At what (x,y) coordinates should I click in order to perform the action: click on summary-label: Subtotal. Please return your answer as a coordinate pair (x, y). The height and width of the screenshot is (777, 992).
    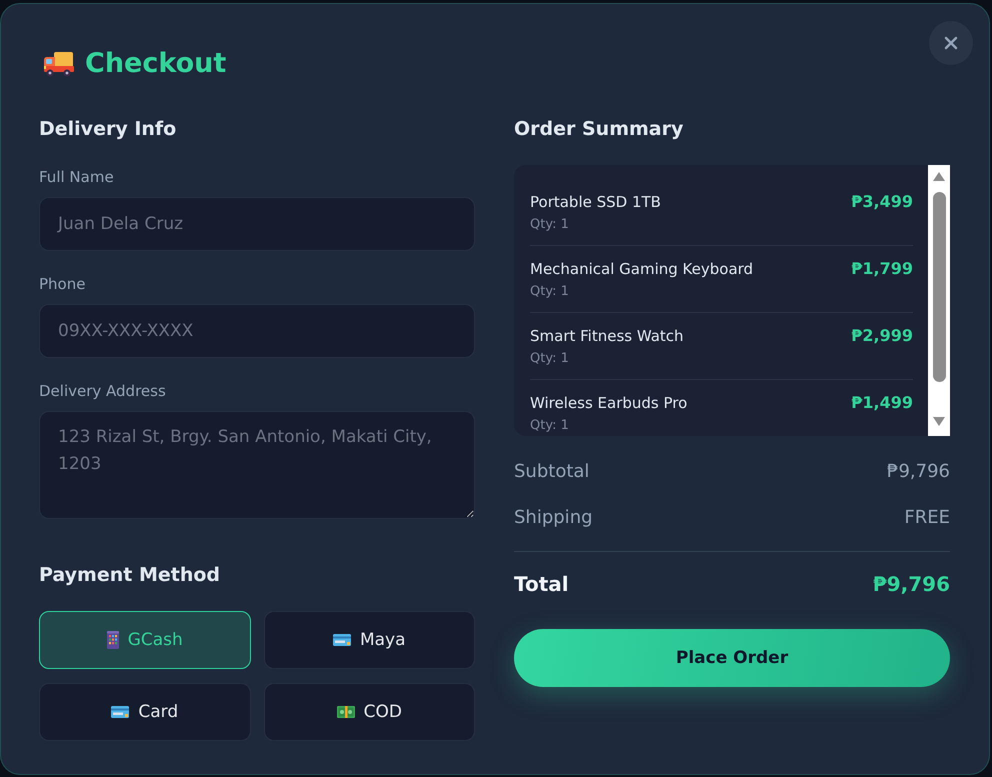
    Looking at the image, I should click on (552, 472).